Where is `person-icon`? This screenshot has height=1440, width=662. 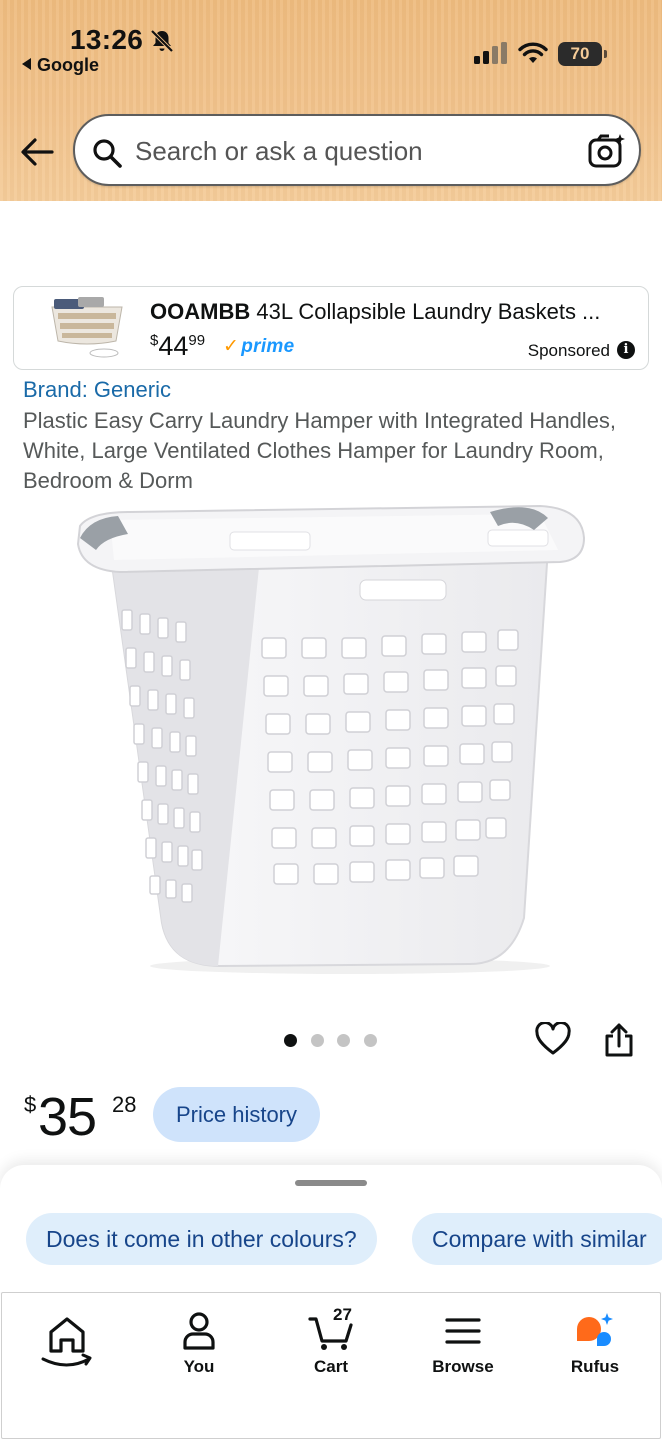
person-icon is located at coordinates (199, 1331).